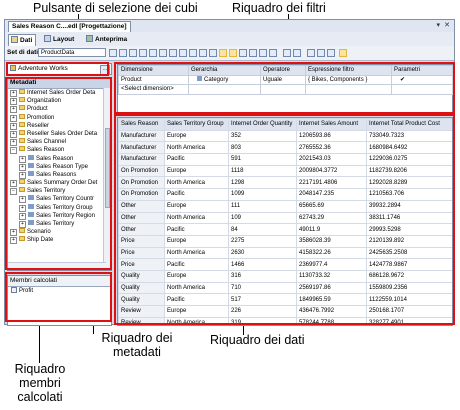 Image resolution: width=460 pixels, height=410 pixels. What do you see at coordinates (409, 206) in the screenshot?
I see `data-cell: 39932.2894` at bounding box center [409, 206].